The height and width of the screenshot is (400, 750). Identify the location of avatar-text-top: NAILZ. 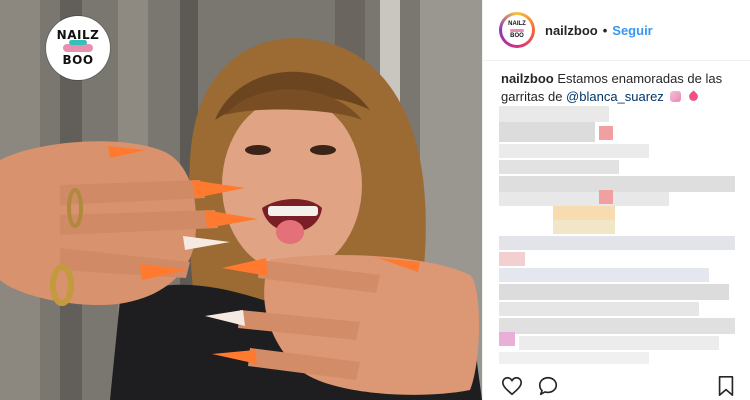
(517, 23).